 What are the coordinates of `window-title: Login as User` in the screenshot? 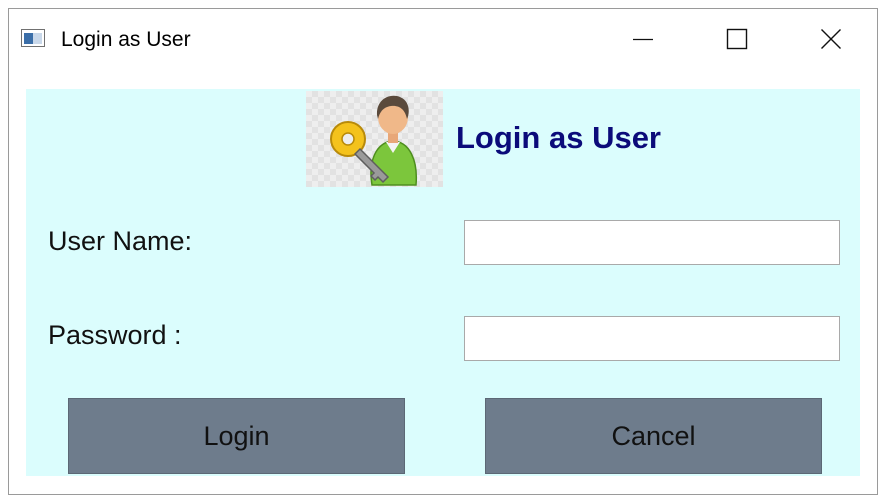 It's located at (126, 39).